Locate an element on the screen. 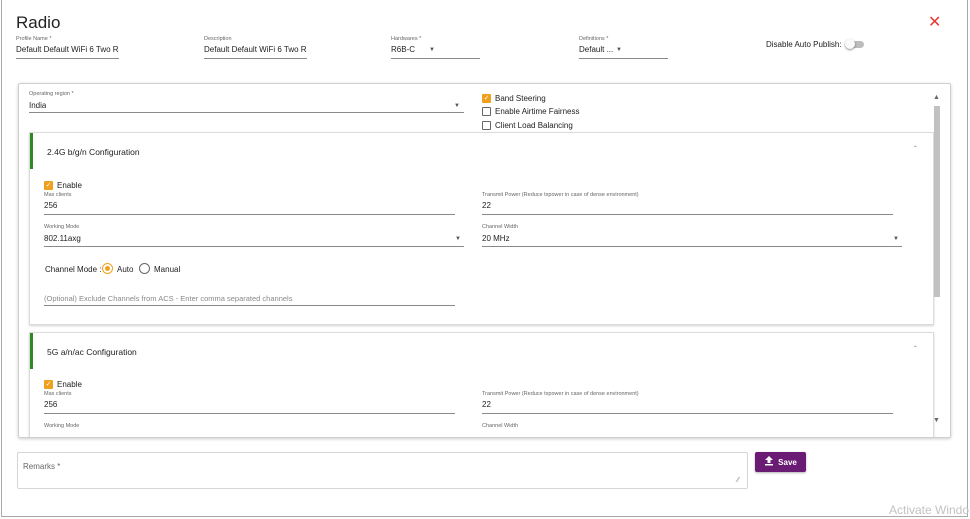 The height and width of the screenshot is (519, 970). card-title-5g: 5G a/n/ac Configuration is located at coordinates (92, 352).